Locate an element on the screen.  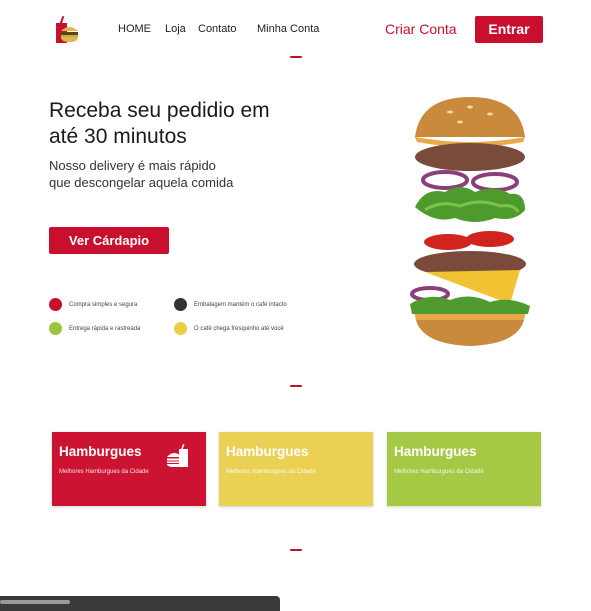
feature-compra-segura: Compra simples e segura is located at coordinates (93, 304).